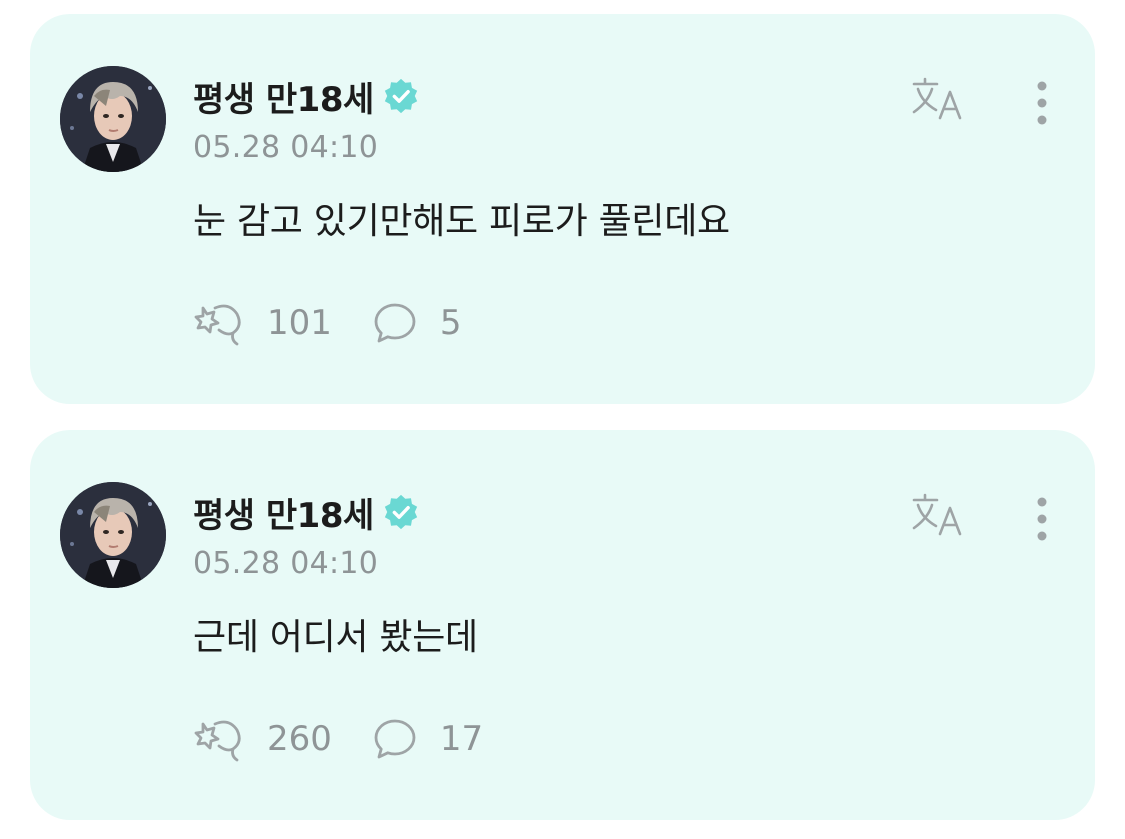  What do you see at coordinates (262, 739) in the screenshot?
I see `like-button: 260` at bounding box center [262, 739].